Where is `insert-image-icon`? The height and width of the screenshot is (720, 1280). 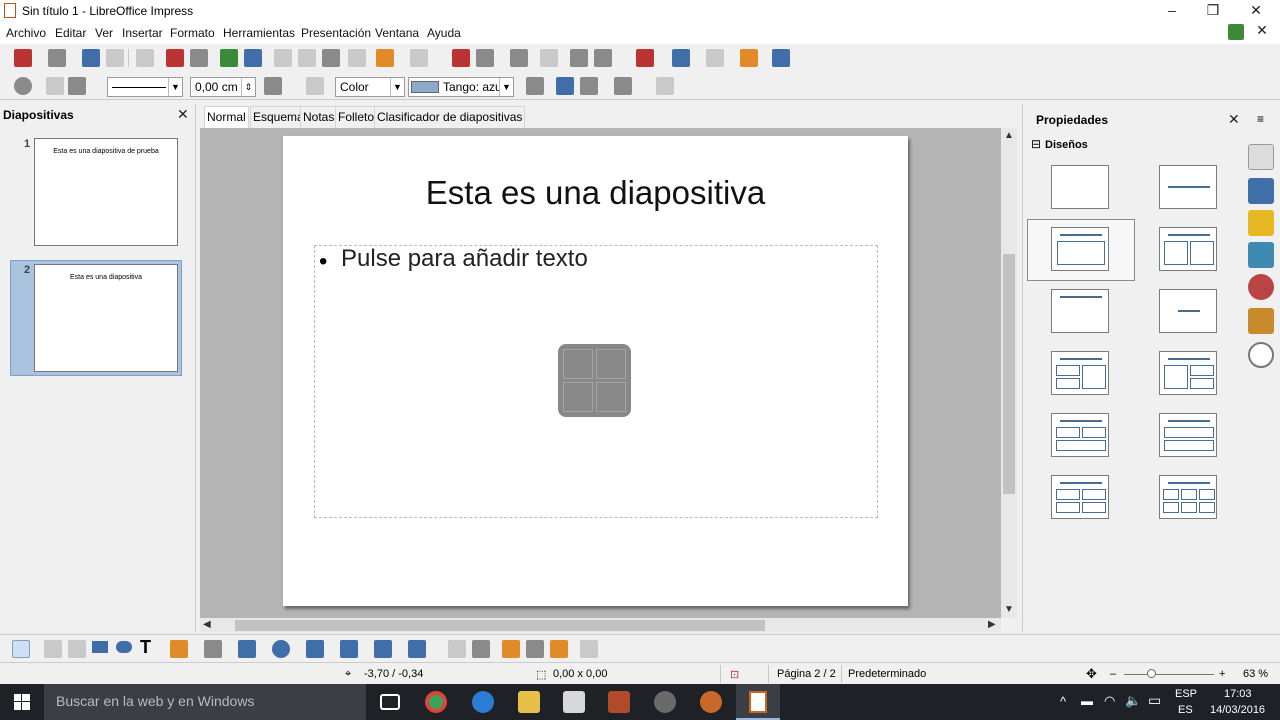 insert-image-icon is located at coordinates (578, 397).